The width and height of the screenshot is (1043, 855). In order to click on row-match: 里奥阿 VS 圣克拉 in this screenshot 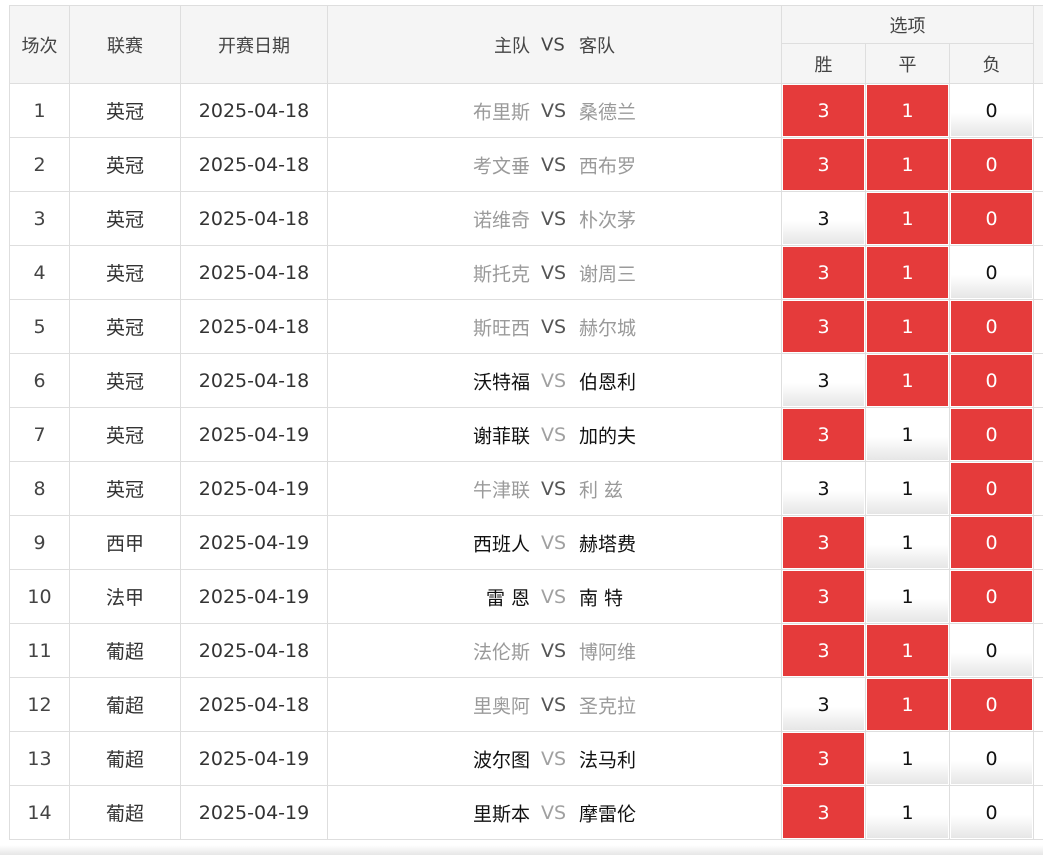, I will do `click(554, 704)`.